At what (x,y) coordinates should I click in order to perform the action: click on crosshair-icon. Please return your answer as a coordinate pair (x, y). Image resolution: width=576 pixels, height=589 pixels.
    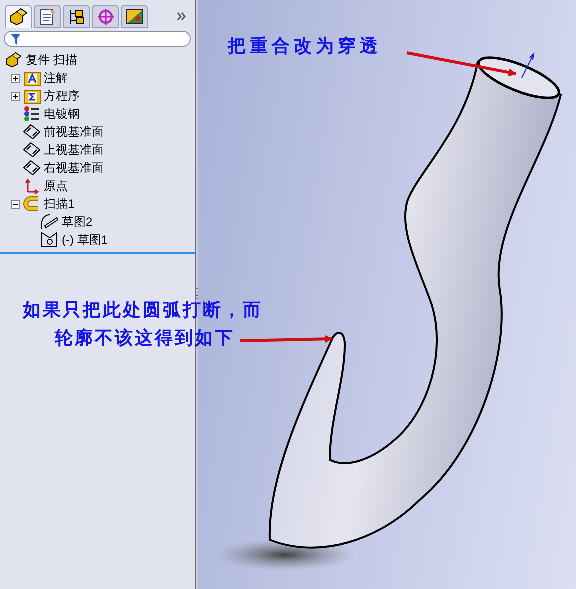
    Looking at the image, I should click on (105, 17).